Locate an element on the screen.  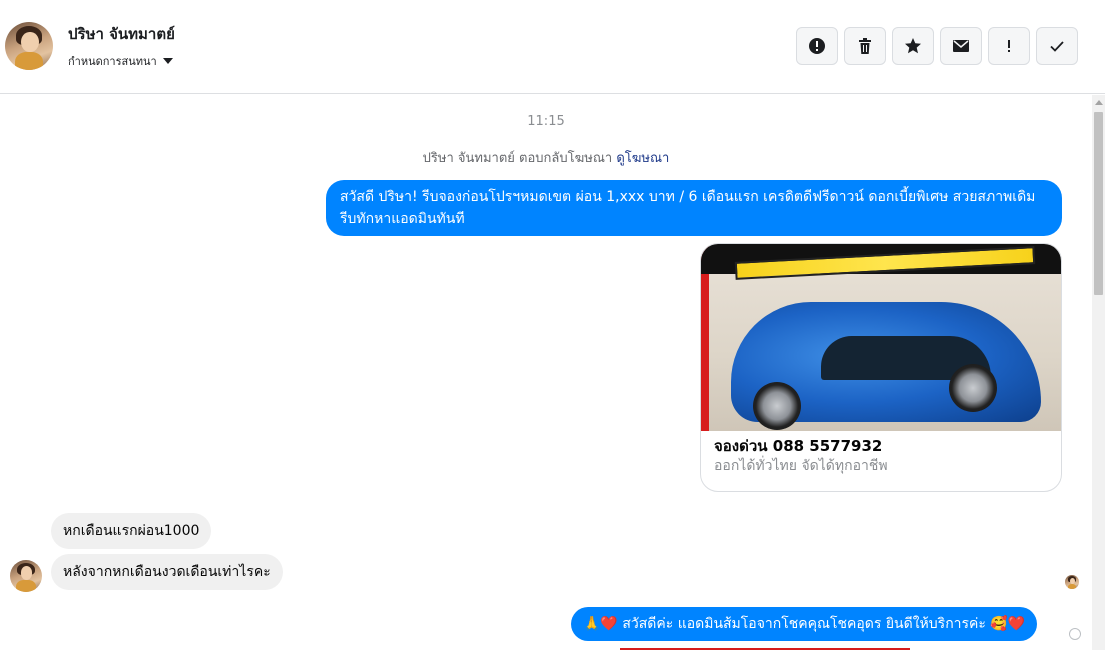
caret-down-icon is located at coordinates (167, 61).